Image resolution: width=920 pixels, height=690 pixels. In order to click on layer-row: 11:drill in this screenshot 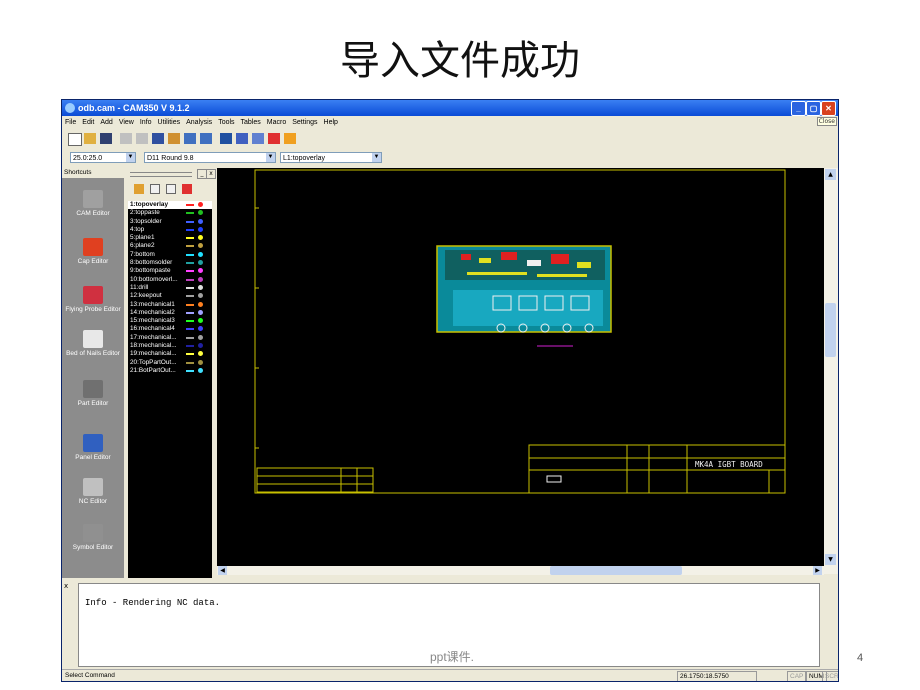, I will do `click(170, 288)`.